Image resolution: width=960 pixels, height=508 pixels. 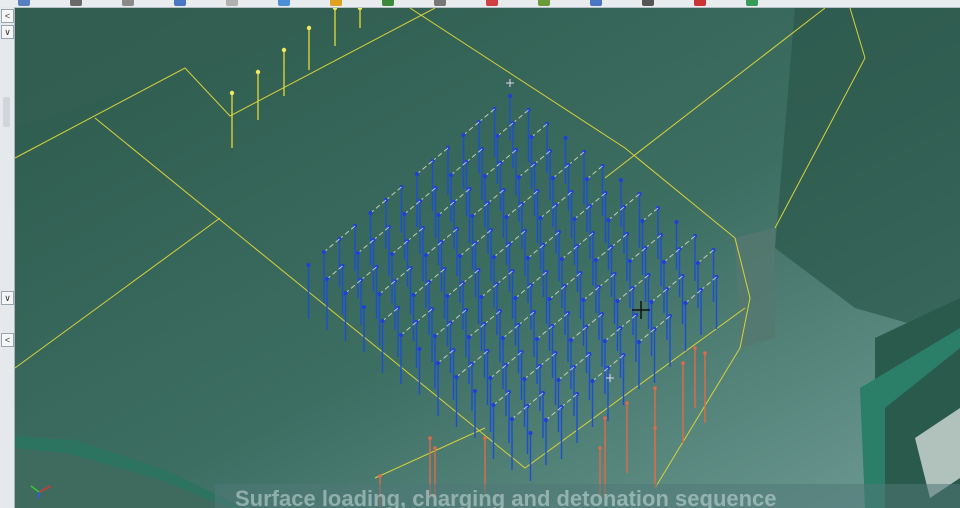 What do you see at coordinates (752, 3) in the screenshot?
I see `play-icon` at bounding box center [752, 3].